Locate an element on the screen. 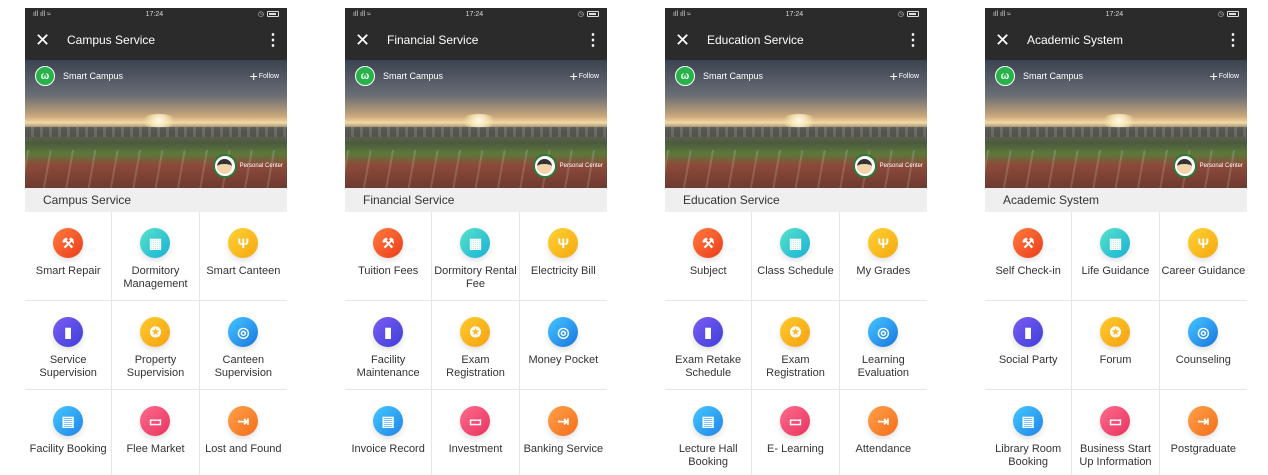 Image resolution: width=1268 pixels, height=475 pixels. service-tile-label: Investment is located at coordinates (475, 449).